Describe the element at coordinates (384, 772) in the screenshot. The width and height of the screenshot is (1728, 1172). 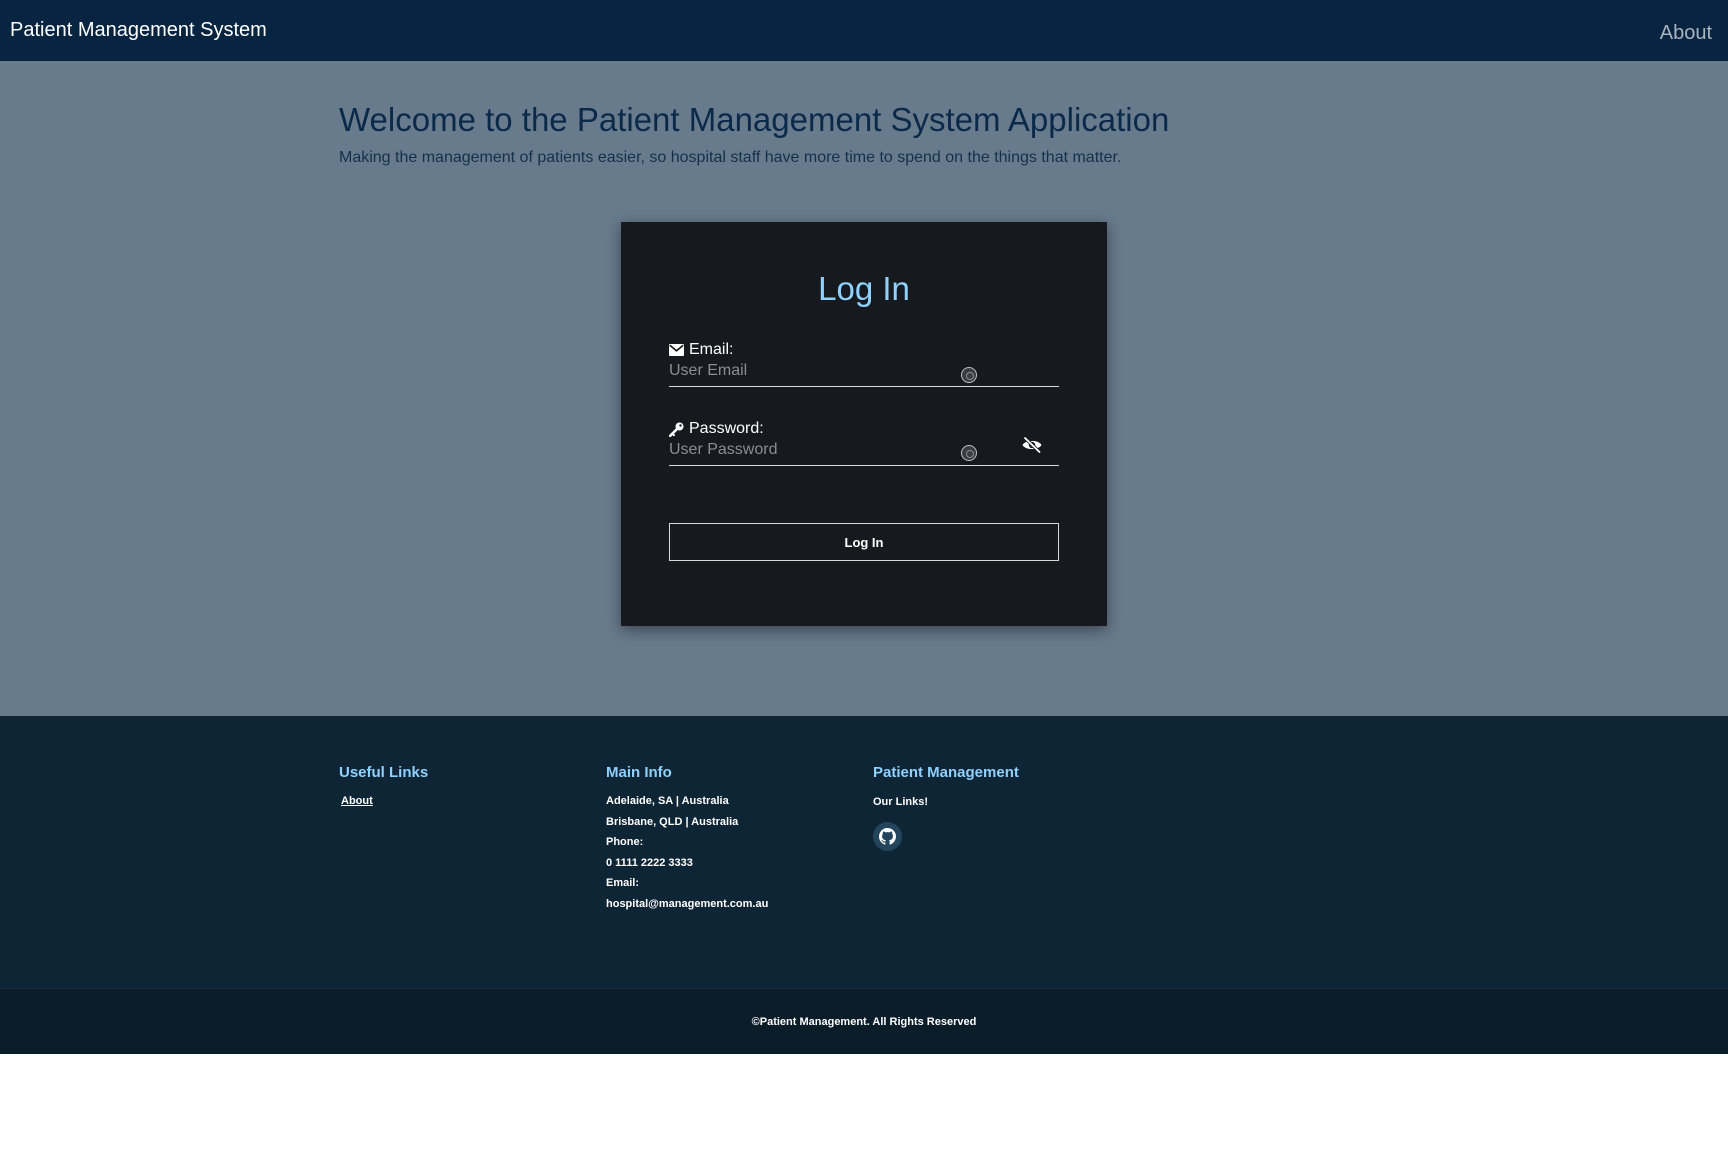
I see `useful-links-heading: Useful Links` at that location.